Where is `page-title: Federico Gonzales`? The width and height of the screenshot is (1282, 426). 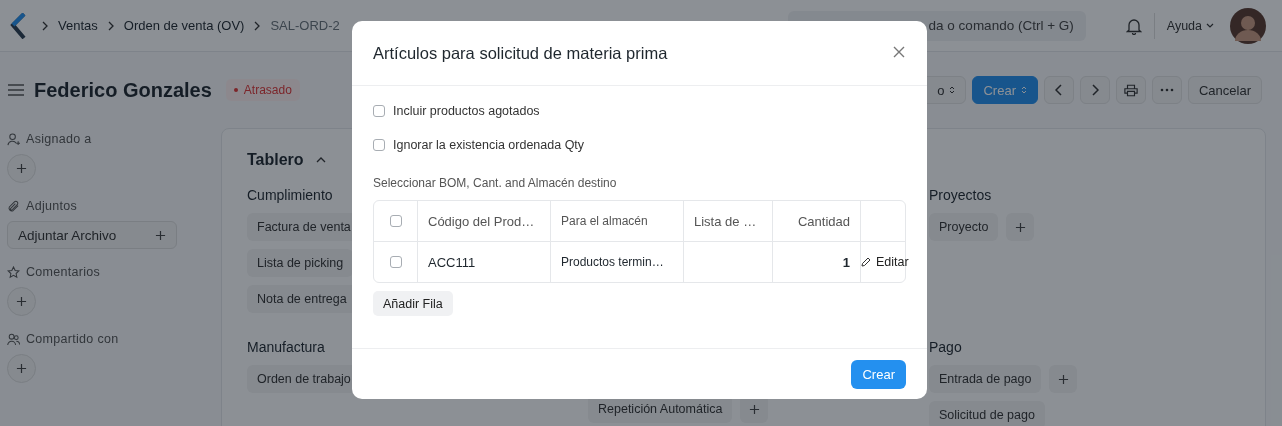
page-title: Federico Gonzales is located at coordinates (123, 90).